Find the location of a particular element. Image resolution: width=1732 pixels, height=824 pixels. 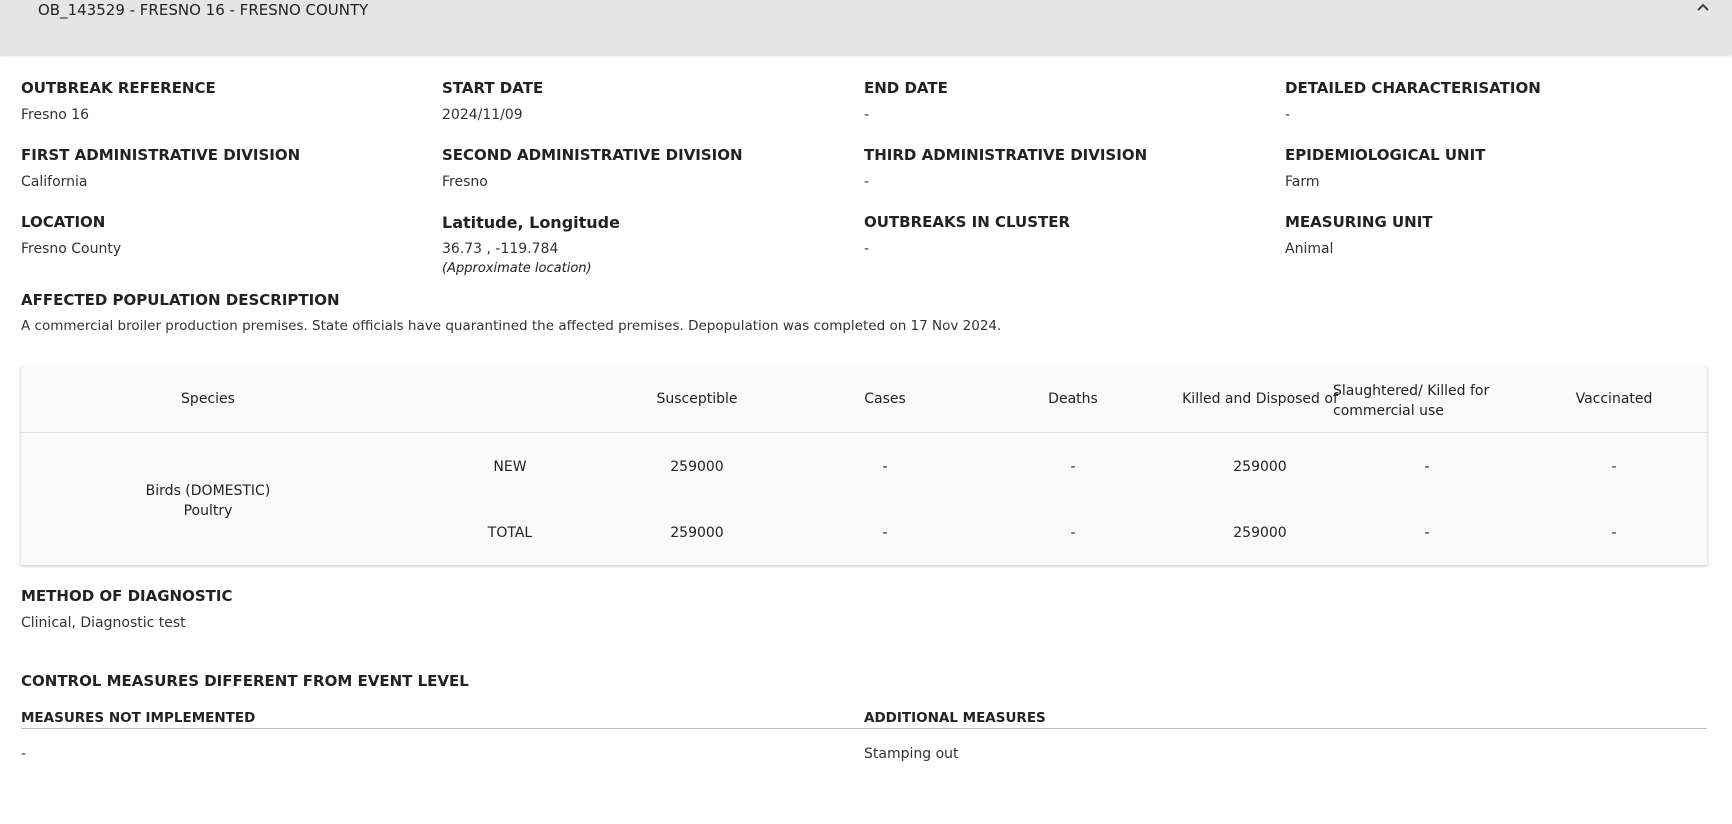

measuring-unit-value: Animal is located at coordinates (1309, 249).